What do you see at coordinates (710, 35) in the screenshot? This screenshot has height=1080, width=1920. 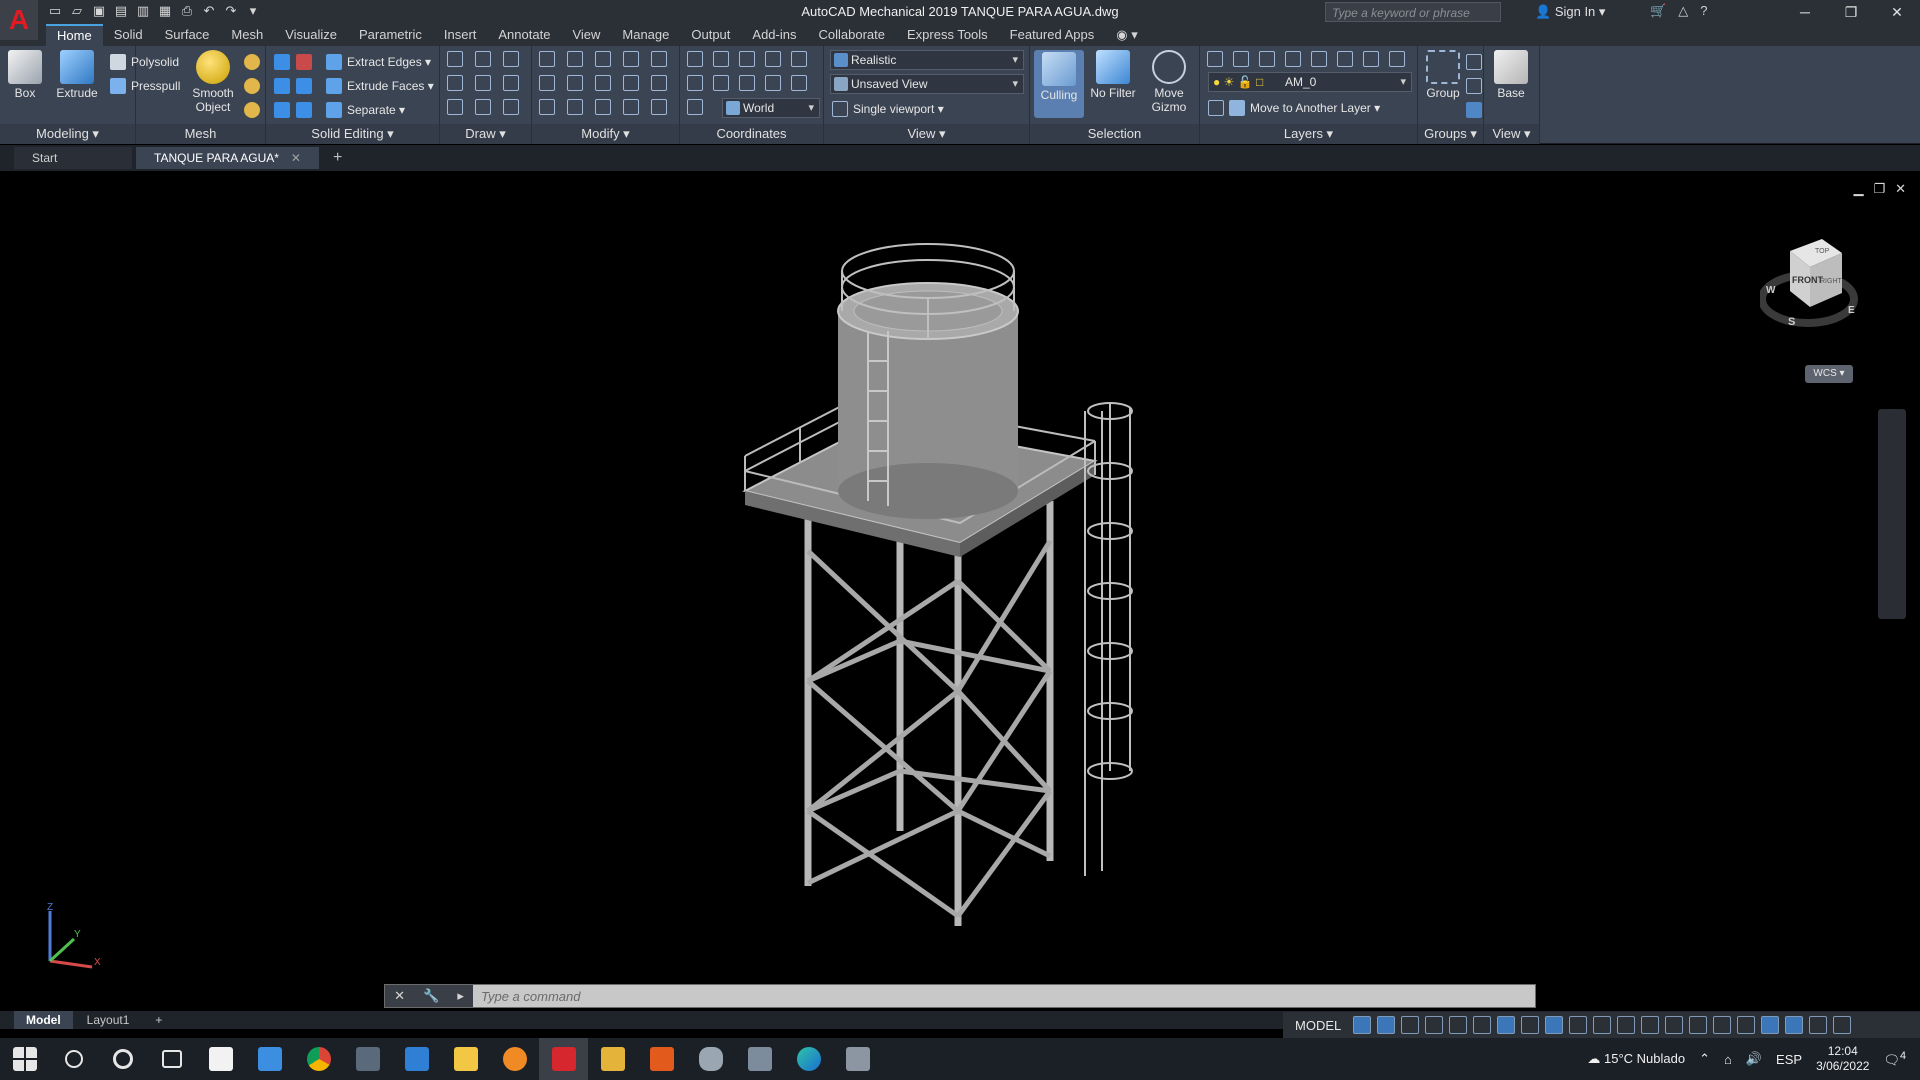 I see `ribbon-tab-output: Output` at bounding box center [710, 35].